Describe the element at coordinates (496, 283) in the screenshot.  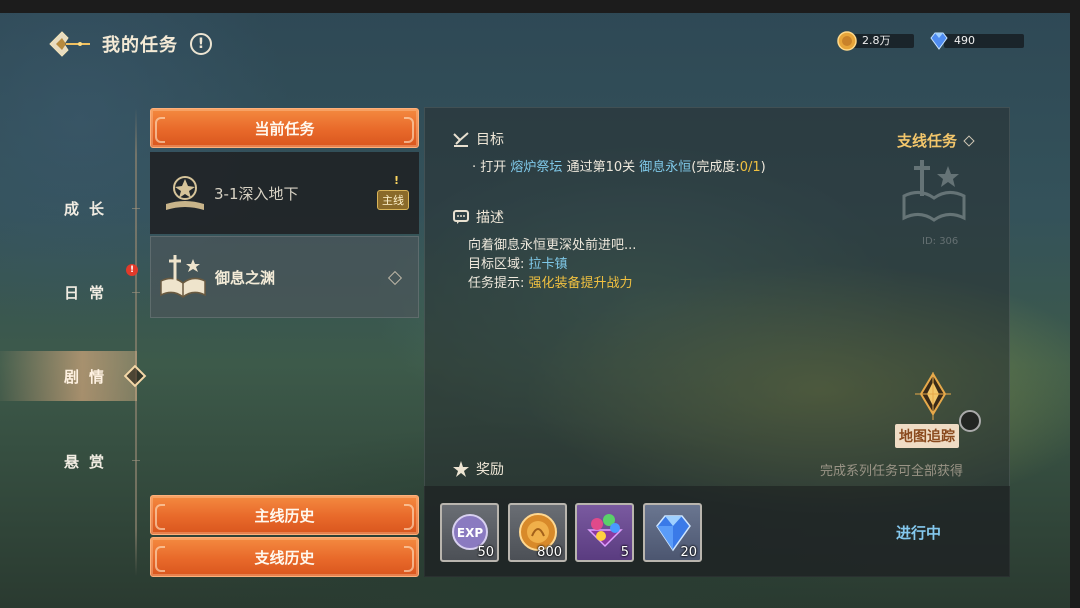
I see `hint-label: 任务提示:` at that location.